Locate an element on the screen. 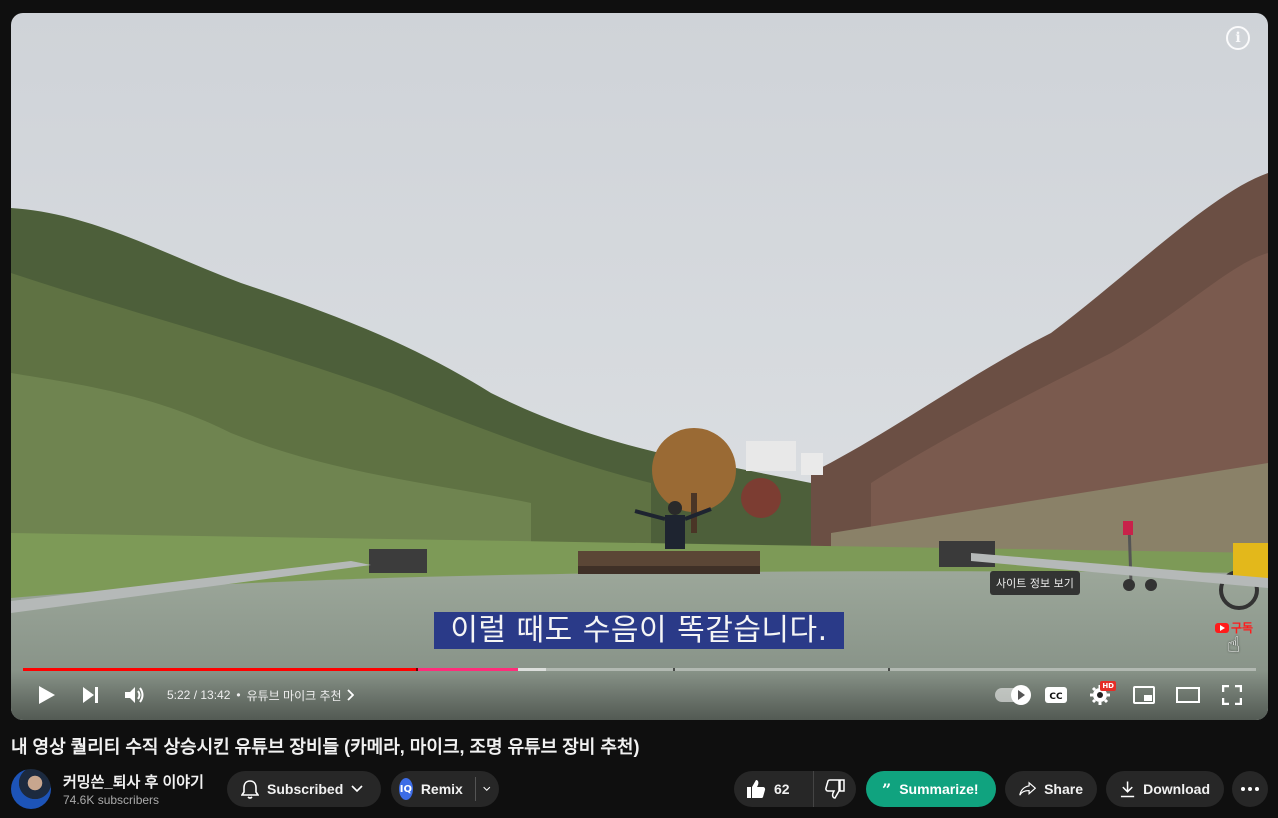 The height and width of the screenshot is (818, 1278). skip-next-icon is located at coordinates (90, 695).